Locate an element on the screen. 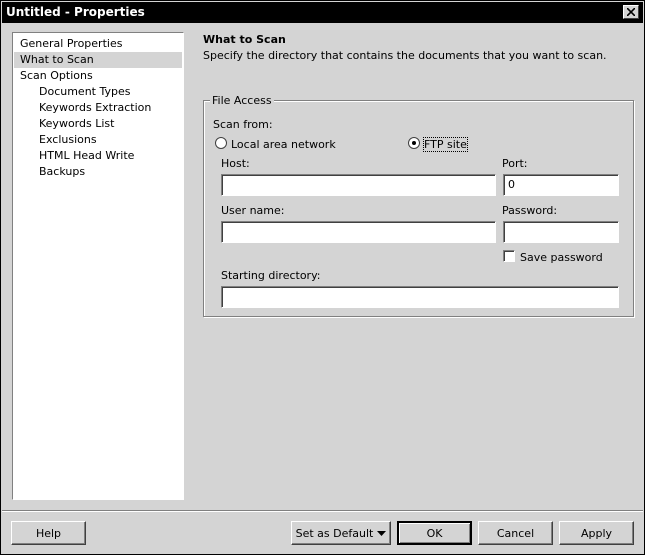 Image resolution: width=645 pixels, height=555 pixels. close-button is located at coordinates (631, 12).